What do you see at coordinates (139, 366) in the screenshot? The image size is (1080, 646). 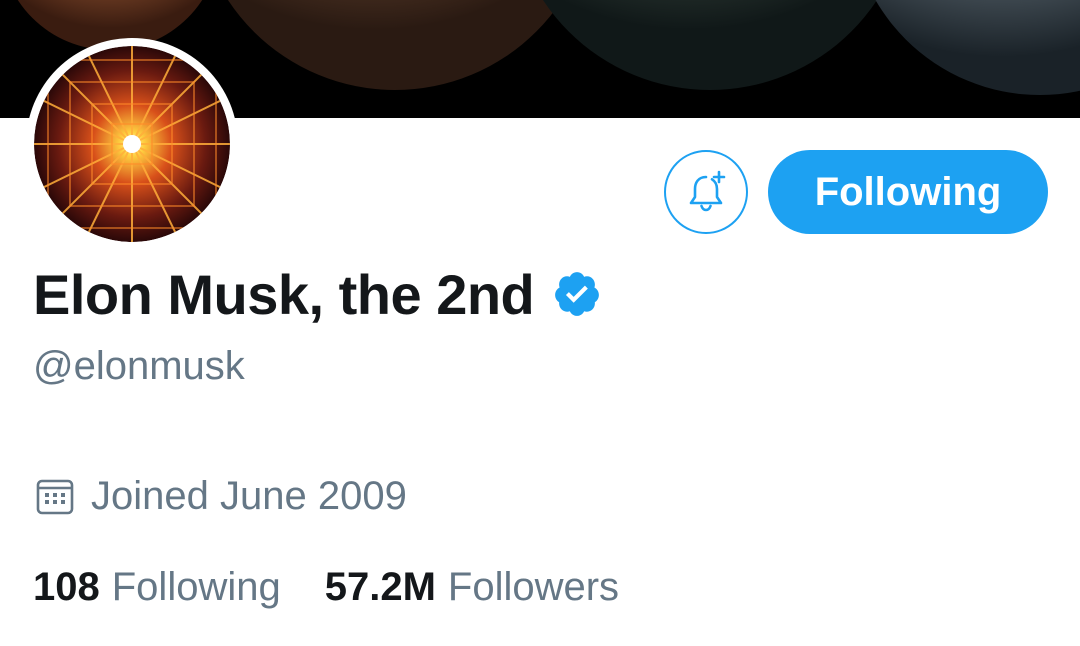 I see `profile-handle: @elonmusk` at bounding box center [139, 366].